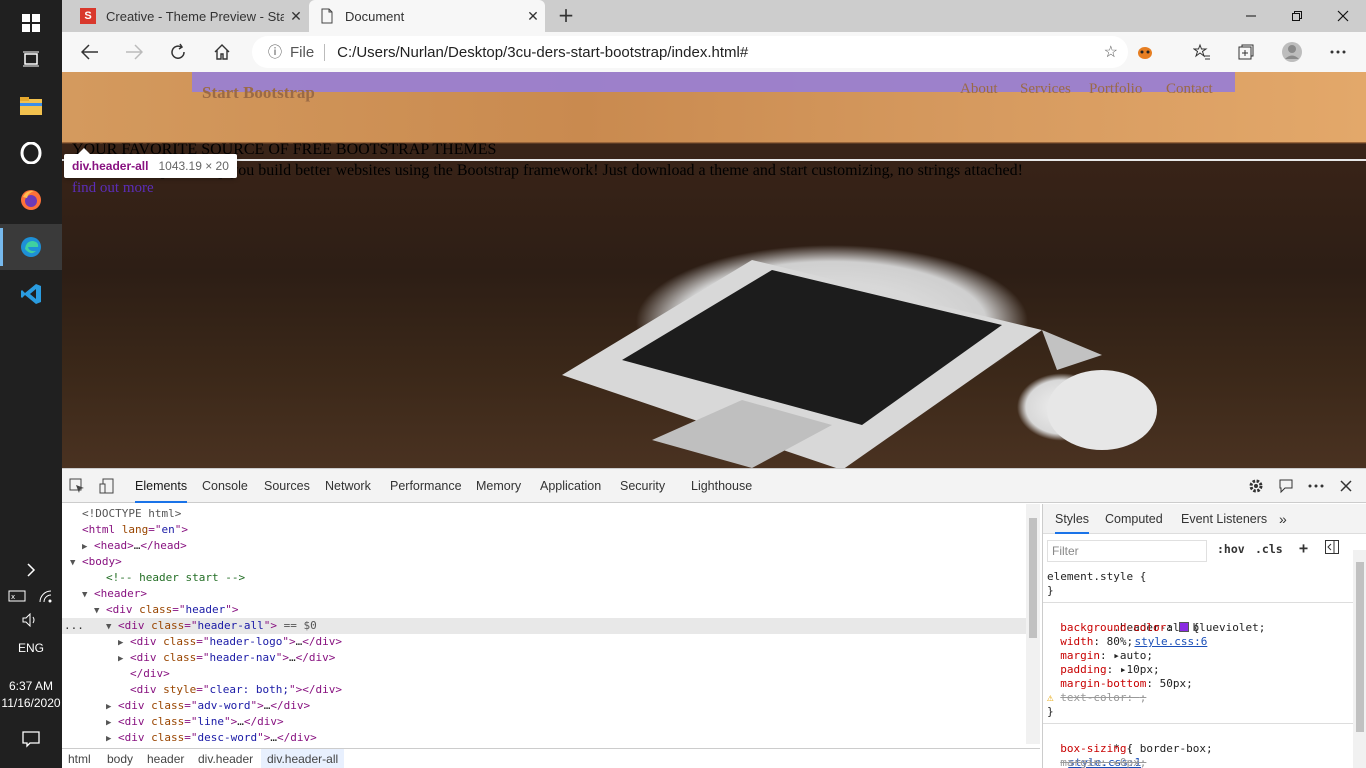 This screenshot has height=768, width=1366. I want to click on tab-close-icon: ✕, so click(296, 16).